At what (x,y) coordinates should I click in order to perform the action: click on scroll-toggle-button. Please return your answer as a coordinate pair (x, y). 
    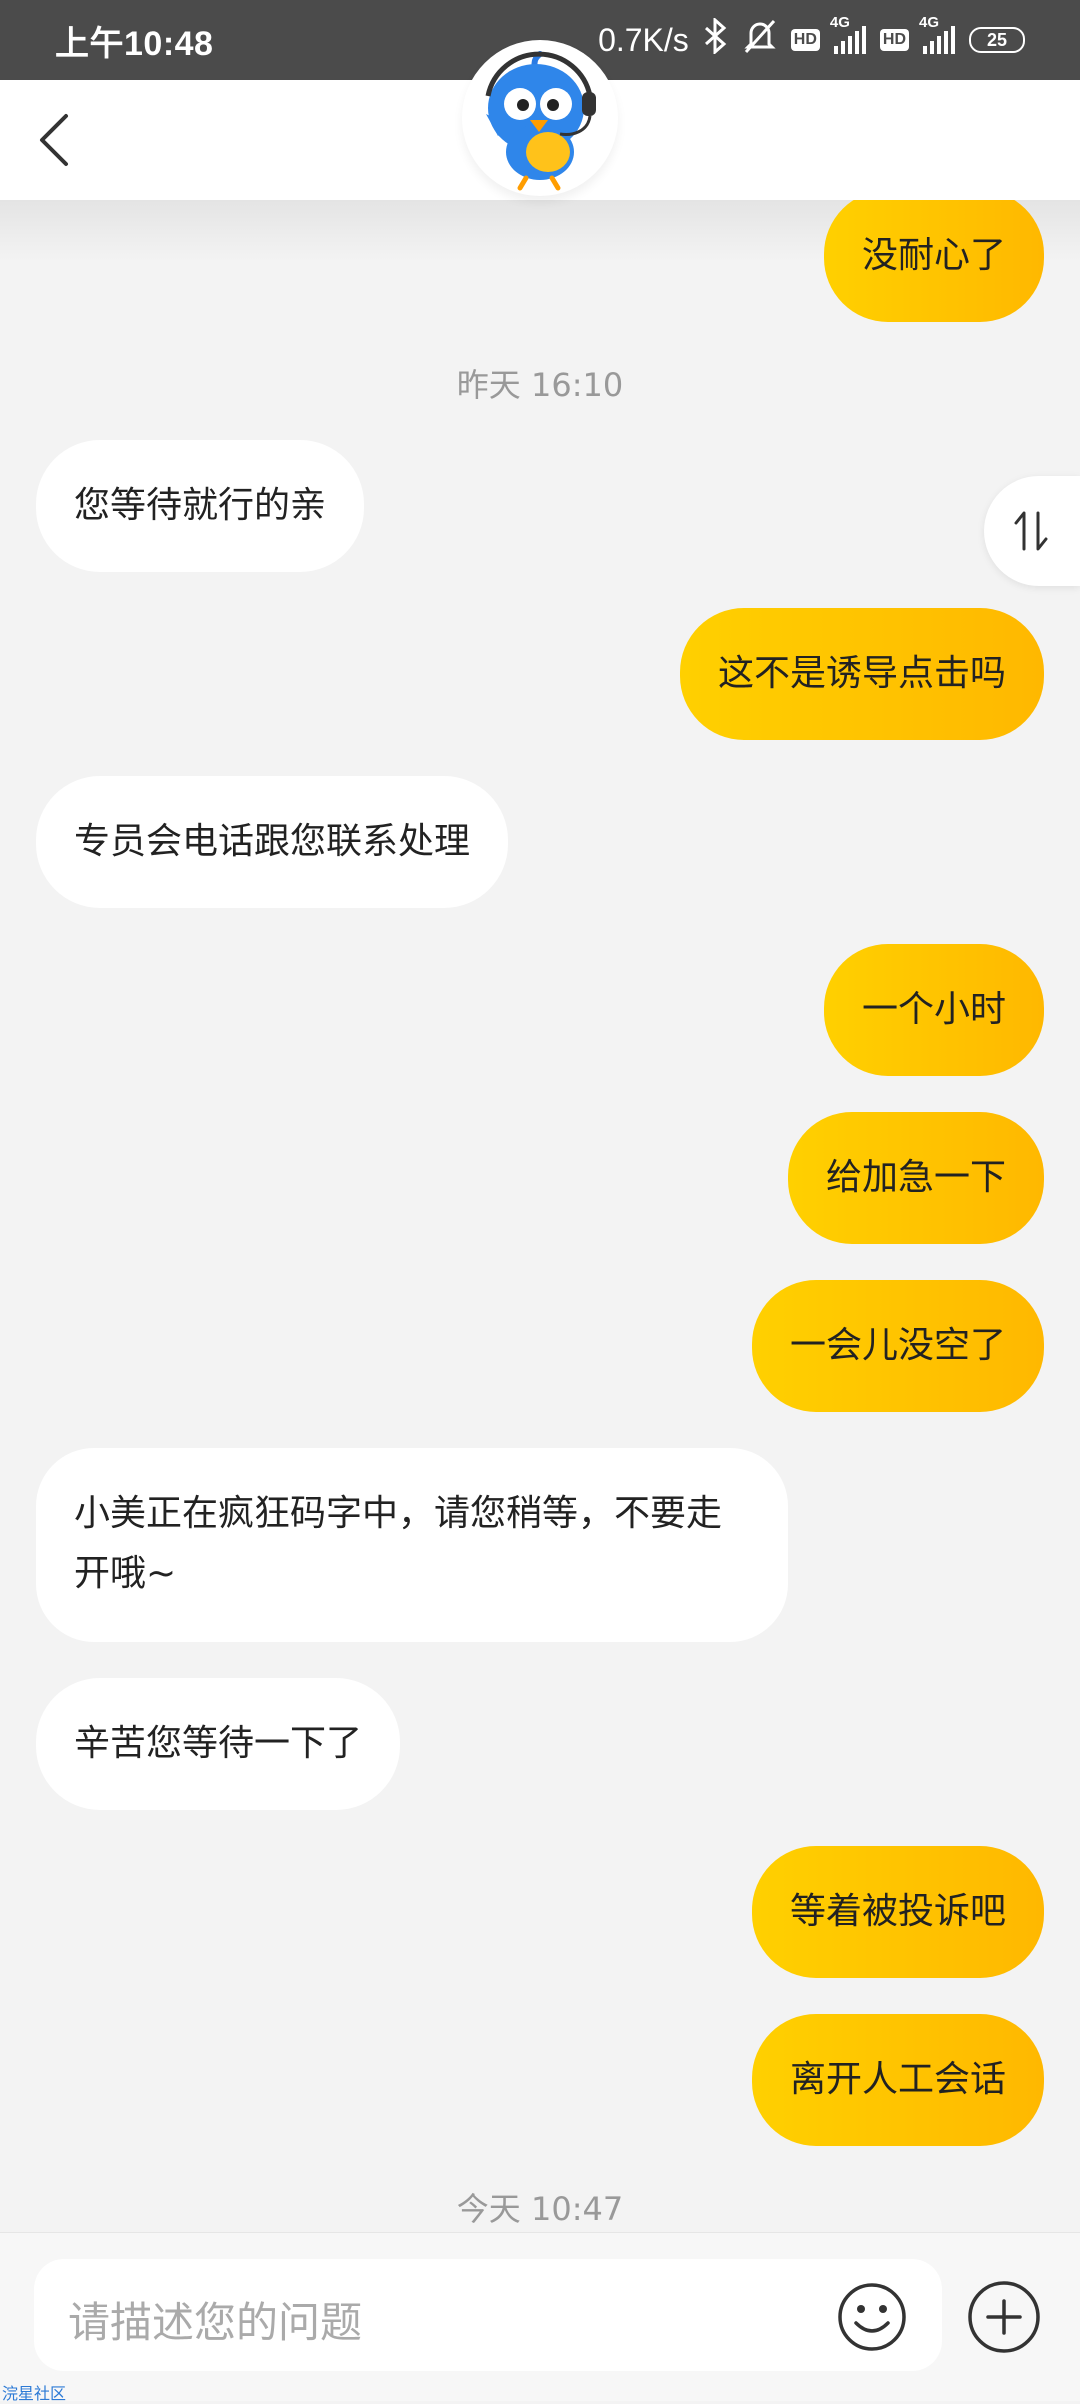
    Looking at the image, I should click on (1032, 531).